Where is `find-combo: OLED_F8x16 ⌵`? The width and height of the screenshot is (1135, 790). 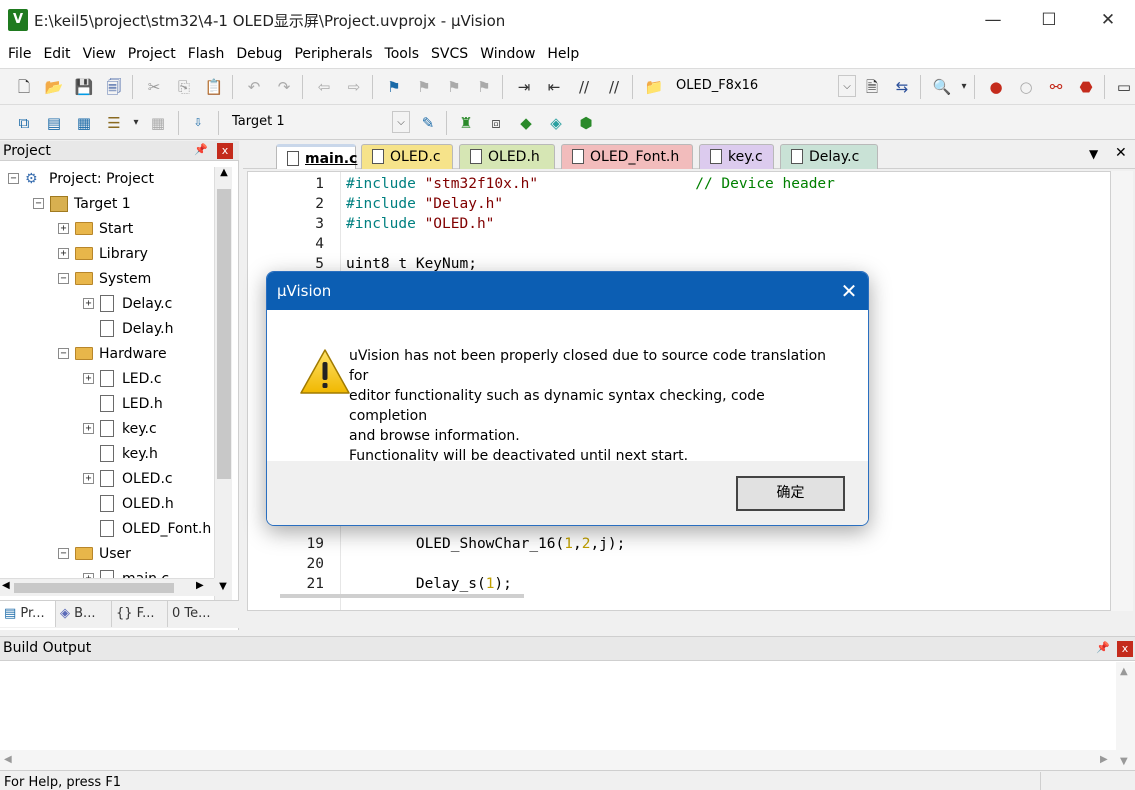
find-combo: OLED_F8x16 ⌵ is located at coordinates (763, 87).